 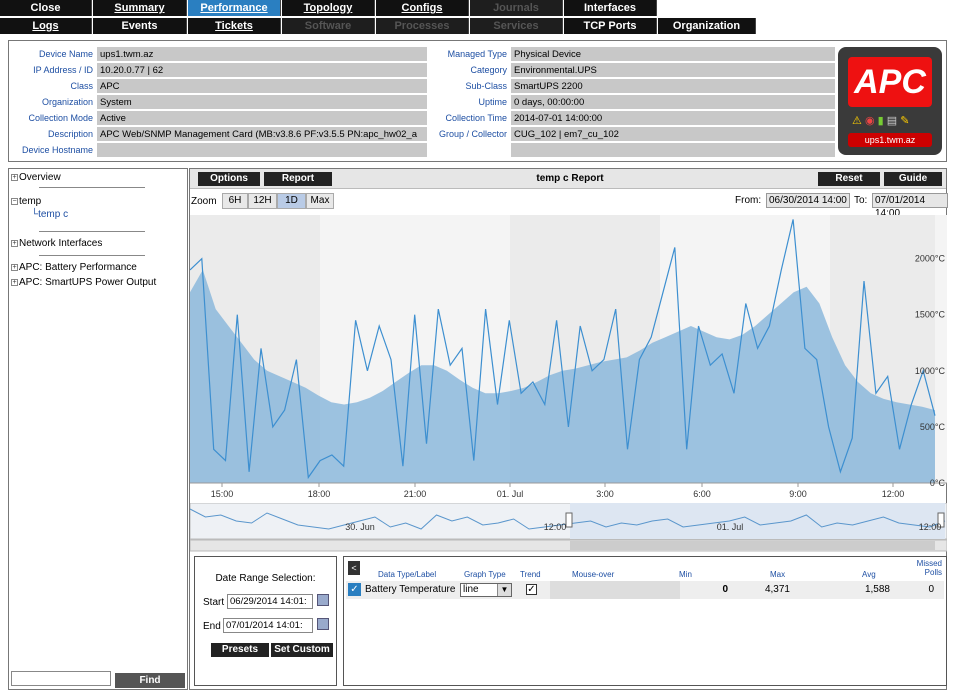 What do you see at coordinates (707, 26) in the screenshot?
I see `nav-organization-button: Organization` at bounding box center [707, 26].